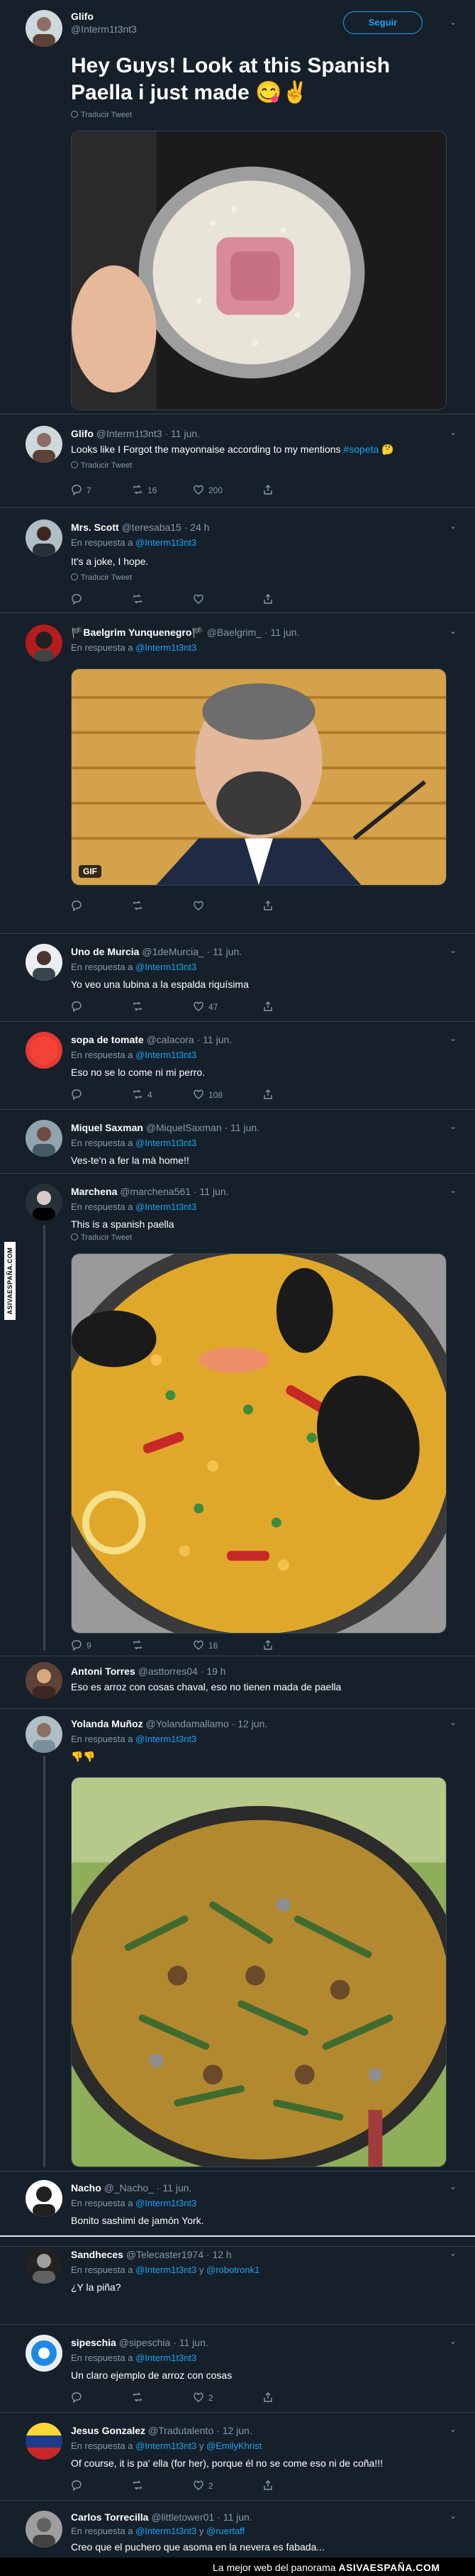  I want to click on retweet-button: 4, so click(142, 1095).